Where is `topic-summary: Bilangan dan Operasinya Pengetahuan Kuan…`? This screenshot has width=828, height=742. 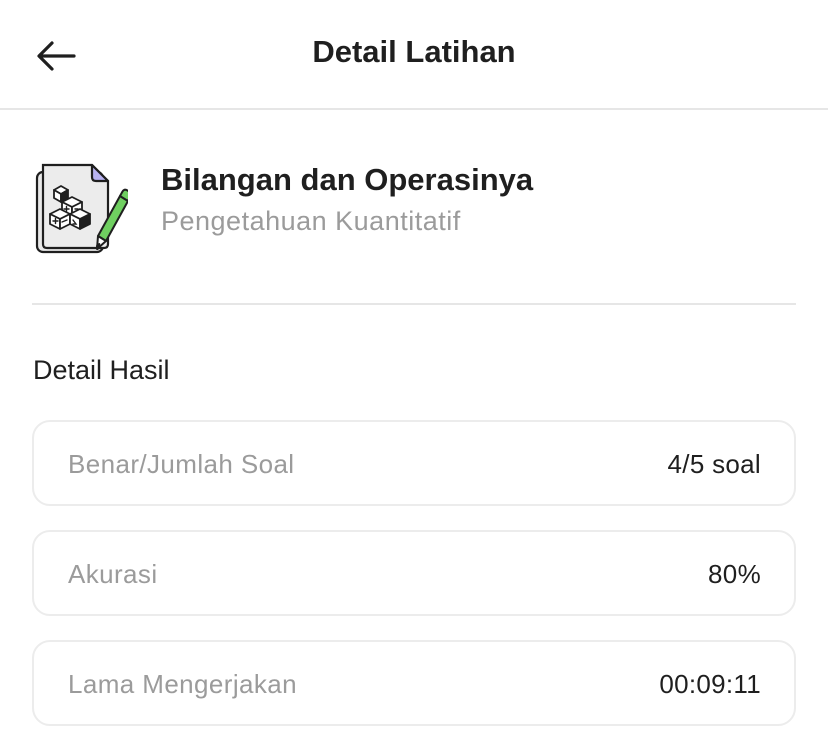
topic-summary: Bilangan dan Operasinya Pengetahuan Kuan… is located at coordinates (414, 208).